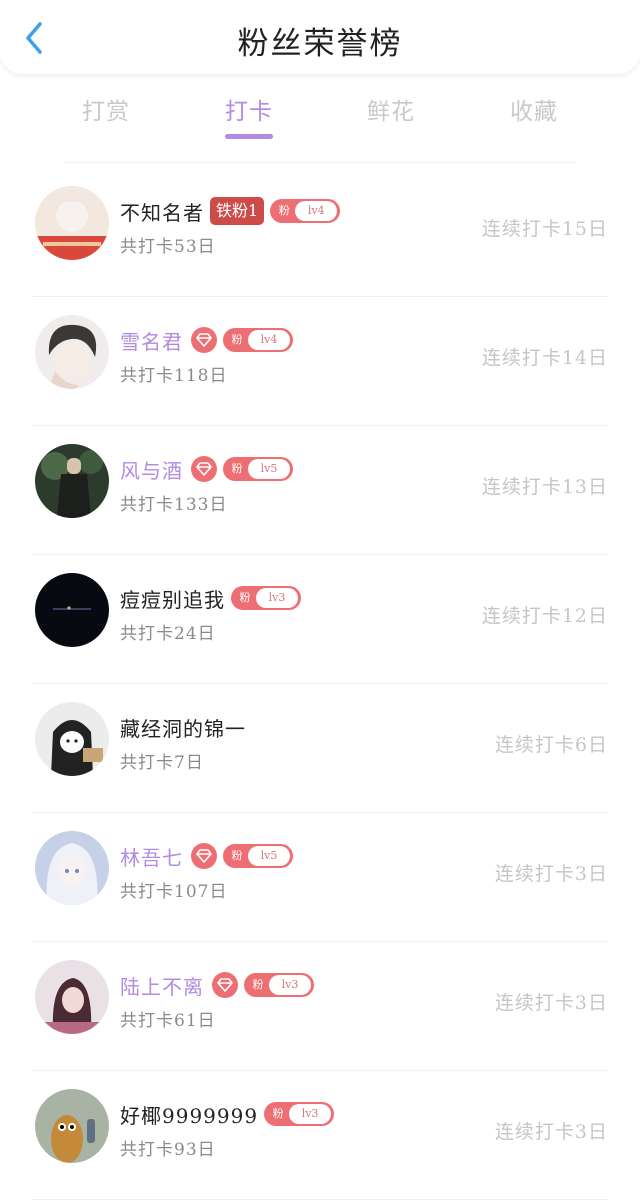 The width and height of the screenshot is (640, 1200). Describe the element at coordinates (544, 487) in the screenshot. I see `streak-checkins: 连续打卡13日` at that location.